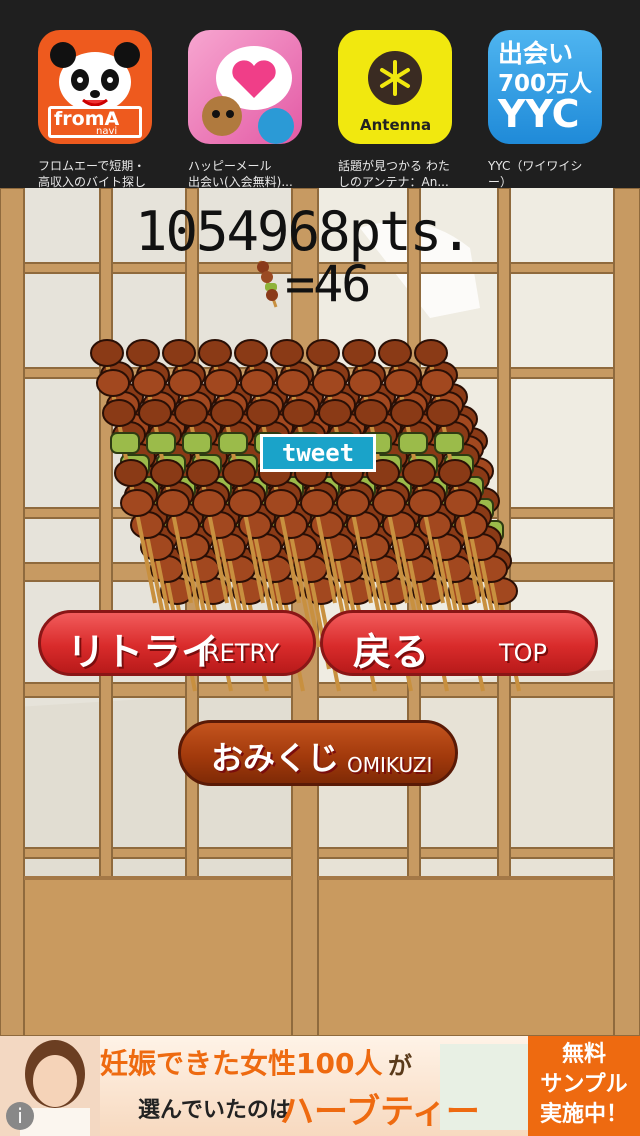  Describe the element at coordinates (304, 231) in the screenshot. I see `score-text: 1054968pts.` at that location.